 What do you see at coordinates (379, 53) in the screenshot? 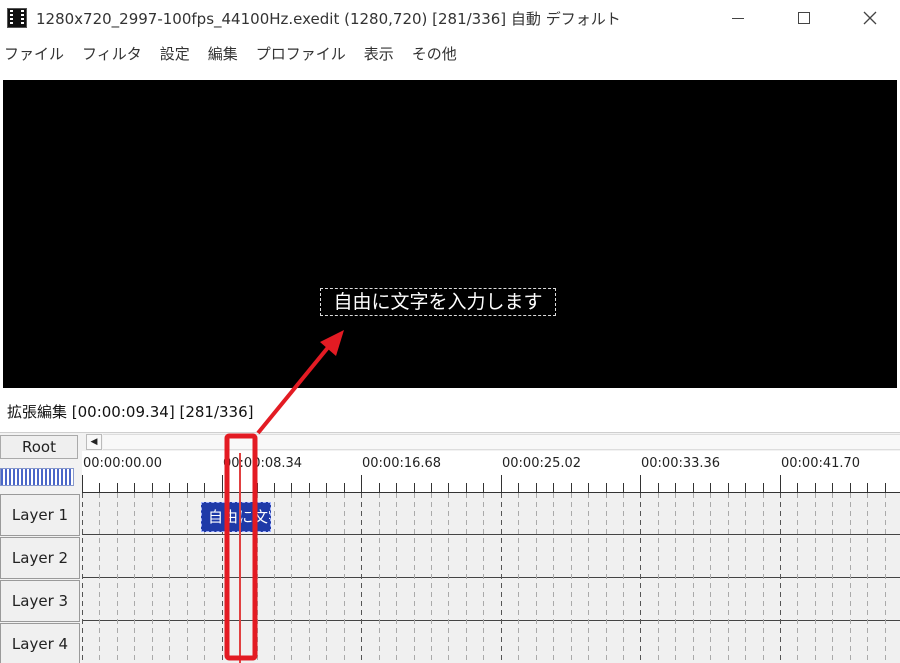
I see `menu-view: 表示` at bounding box center [379, 53].